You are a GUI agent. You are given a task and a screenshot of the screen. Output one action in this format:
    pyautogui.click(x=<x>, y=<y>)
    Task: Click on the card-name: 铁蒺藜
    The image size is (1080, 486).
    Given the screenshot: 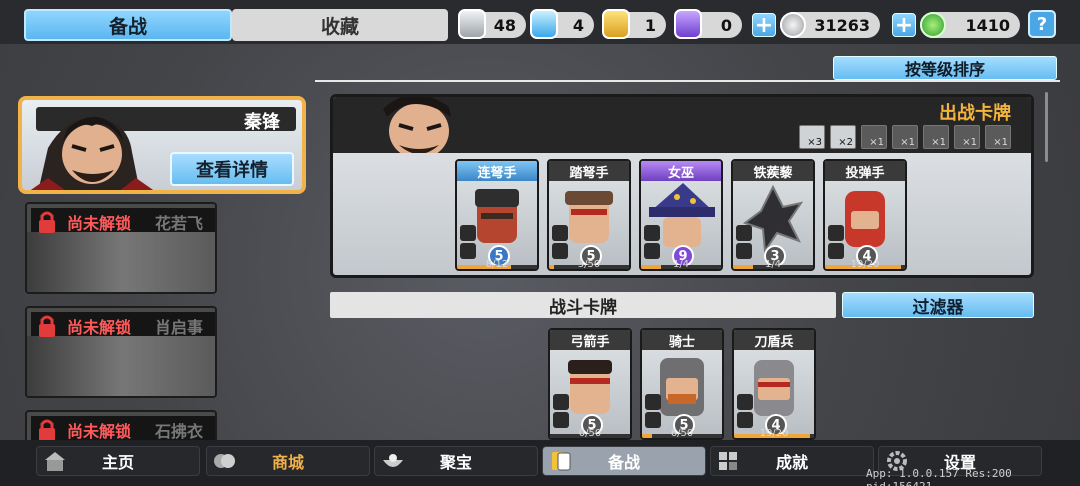 What is the action you would take?
    pyautogui.click(x=773, y=171)
    